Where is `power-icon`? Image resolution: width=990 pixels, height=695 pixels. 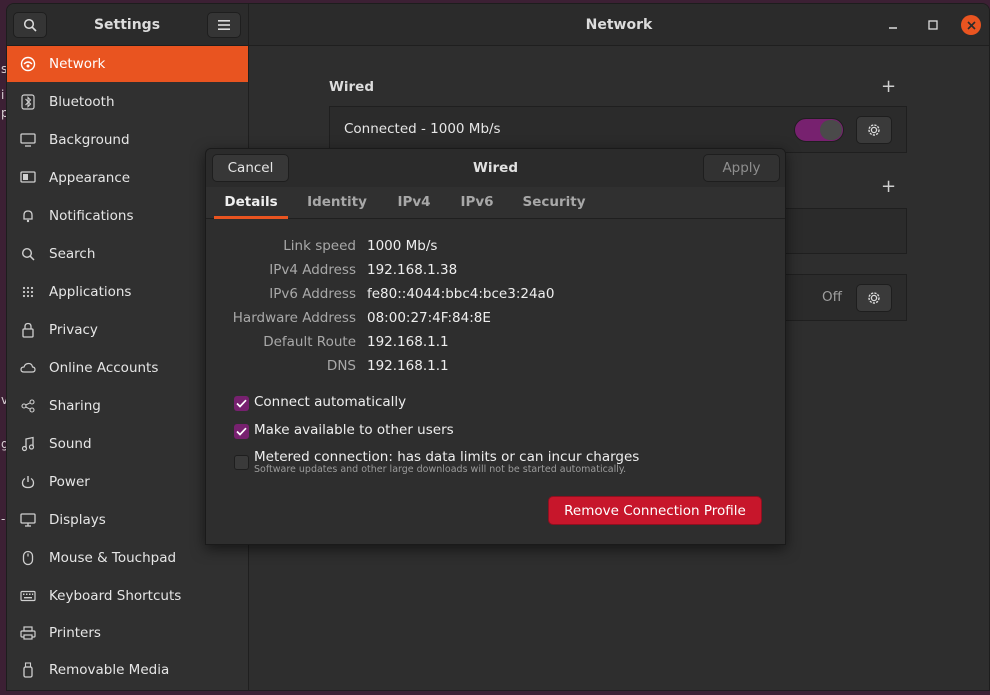
power-icon is located at coordinates (28, 482).